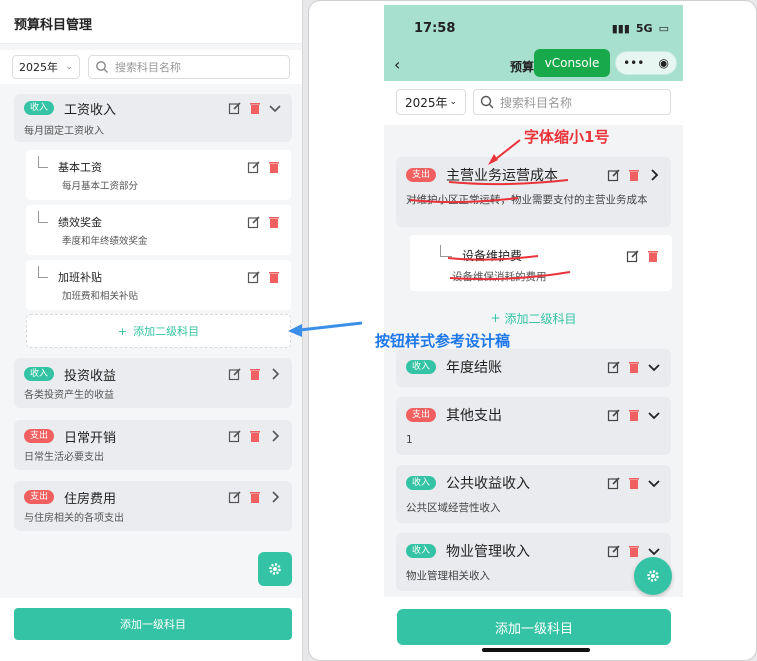  I want to click on add-subcategory-label: 添加二级科目, so click(166, 331).